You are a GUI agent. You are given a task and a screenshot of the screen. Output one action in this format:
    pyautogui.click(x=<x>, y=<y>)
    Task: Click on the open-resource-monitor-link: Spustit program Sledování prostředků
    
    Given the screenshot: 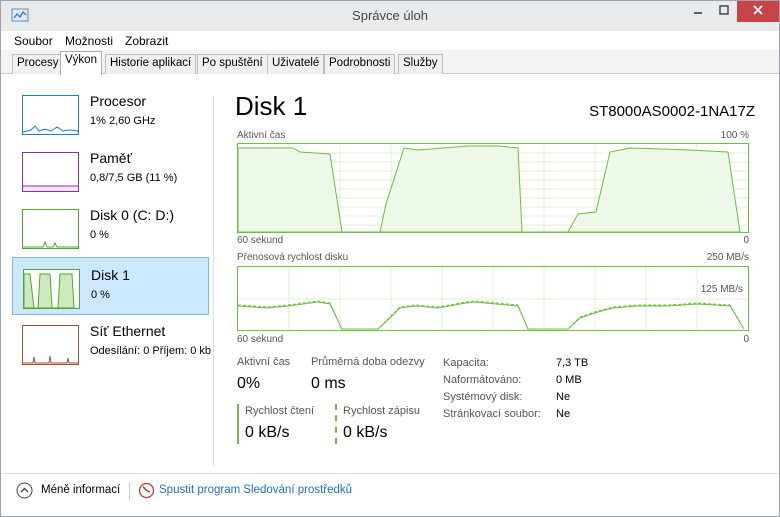 What is the action you would take?
    pyautogui.click(x=255, y=490)
    